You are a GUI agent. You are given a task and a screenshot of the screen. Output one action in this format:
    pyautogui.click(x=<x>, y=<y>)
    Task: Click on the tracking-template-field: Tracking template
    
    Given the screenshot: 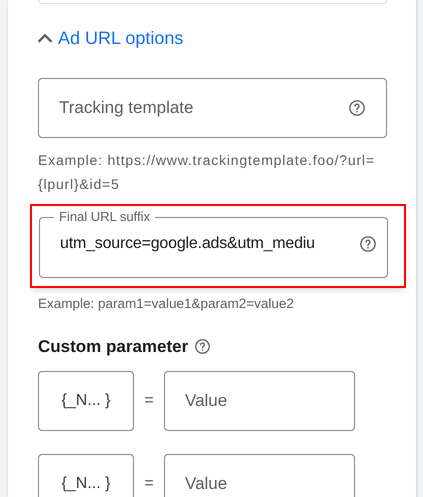 What is the action you would take?
    pyautogui.click(x=212, y=108)
    